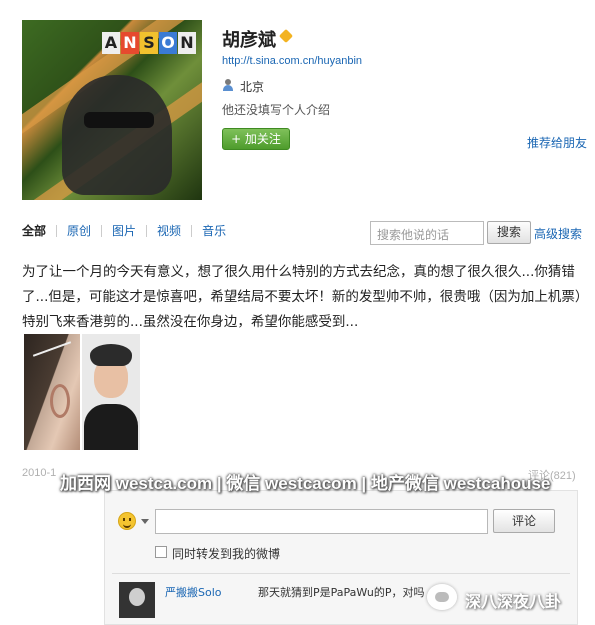  I want to click on tab-pictures: 图片, so click(124, 230).